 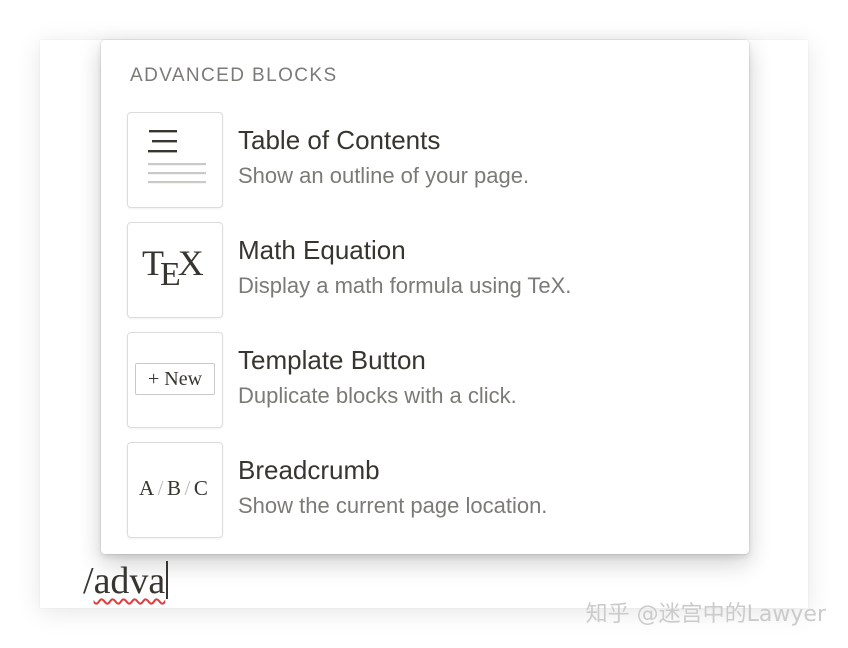 I want to click on slash-character: /, so click(x=88, y=581).